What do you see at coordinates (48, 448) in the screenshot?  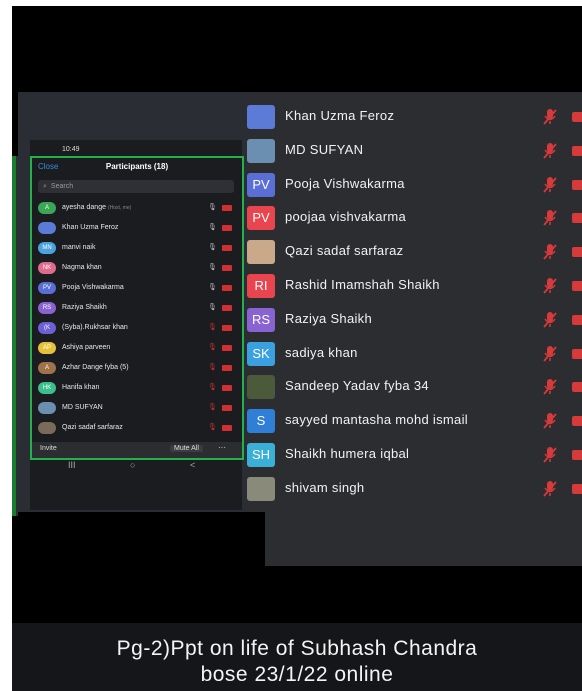 I see `invite-button: Invite` at bounding box center [48, 448].